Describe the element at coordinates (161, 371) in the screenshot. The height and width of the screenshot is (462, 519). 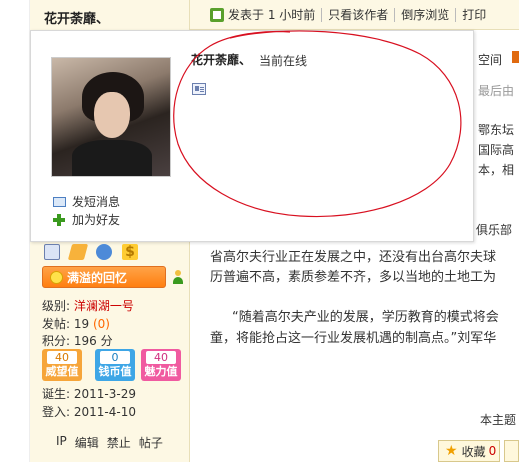
I see `charm-label: 魅力值` at that location.